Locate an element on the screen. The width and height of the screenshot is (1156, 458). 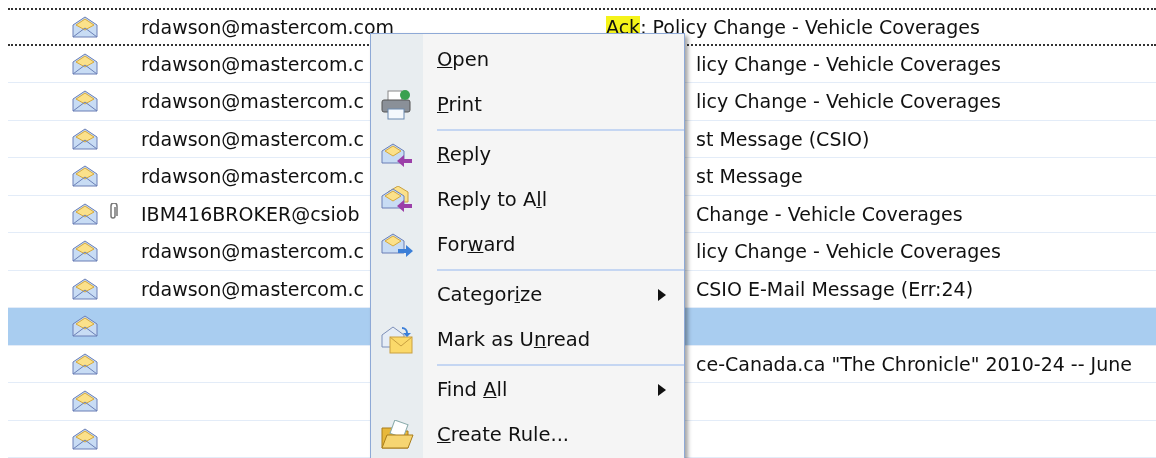
subject-text: st Message (CSIO) is located at coordinates (783, 138).